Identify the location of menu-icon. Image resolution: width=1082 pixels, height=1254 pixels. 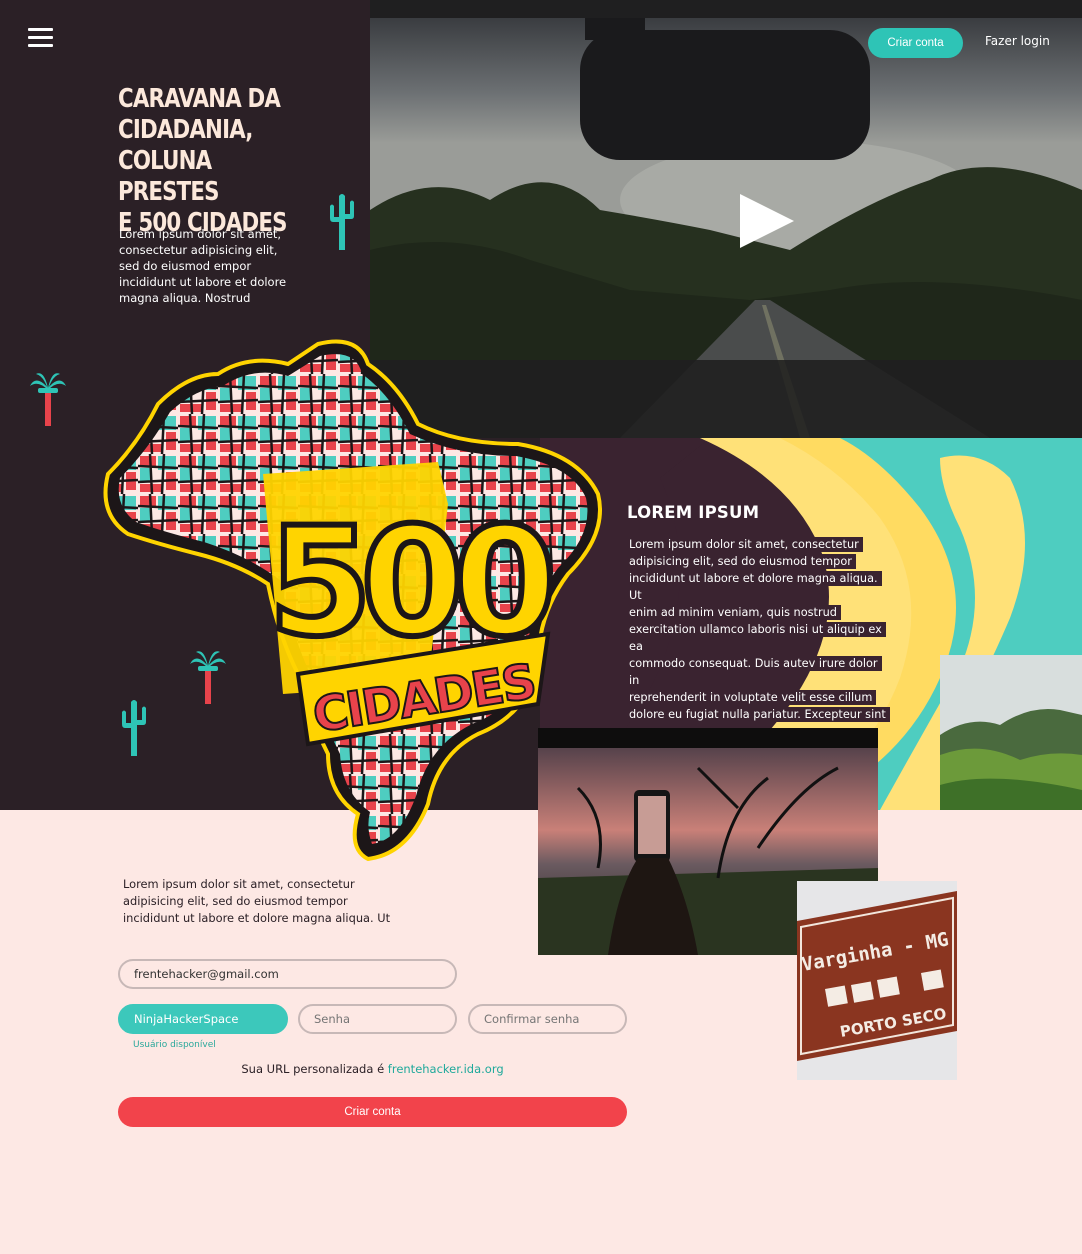
(40, 38).